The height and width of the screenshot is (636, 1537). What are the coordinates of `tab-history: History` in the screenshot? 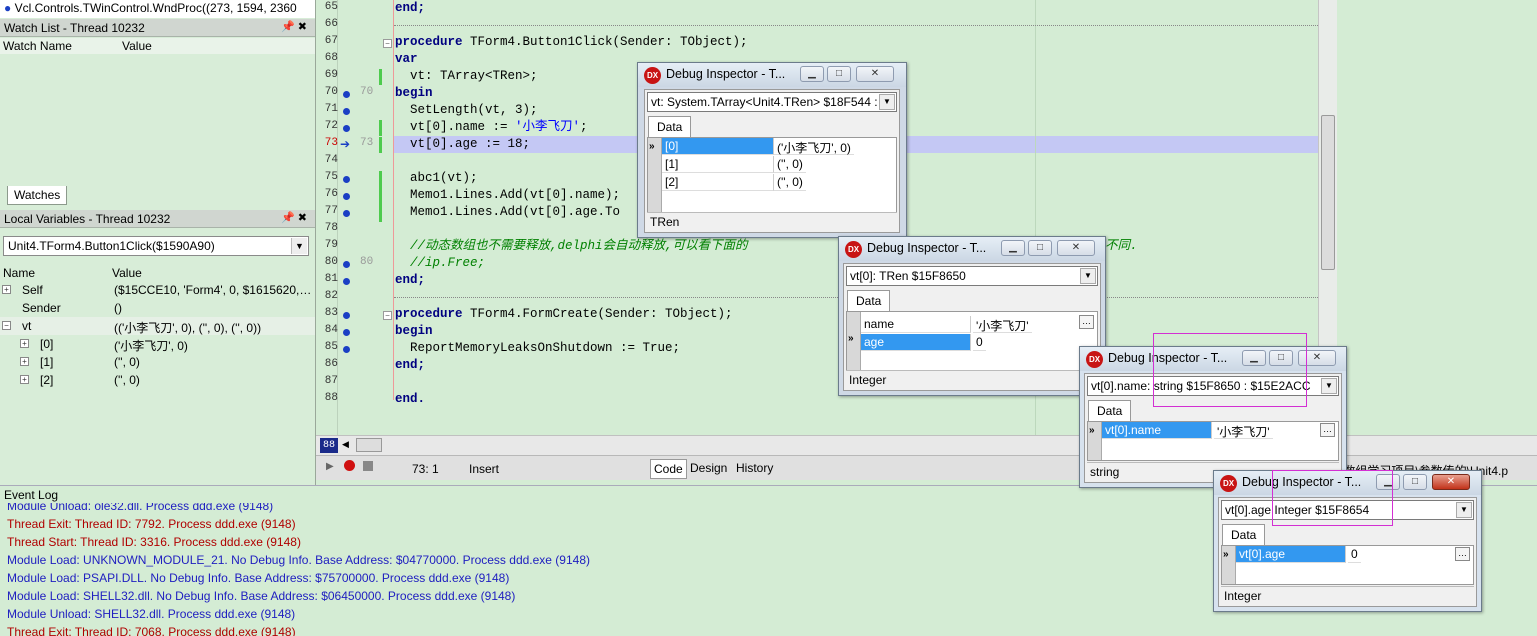 It's located at (754, 468).